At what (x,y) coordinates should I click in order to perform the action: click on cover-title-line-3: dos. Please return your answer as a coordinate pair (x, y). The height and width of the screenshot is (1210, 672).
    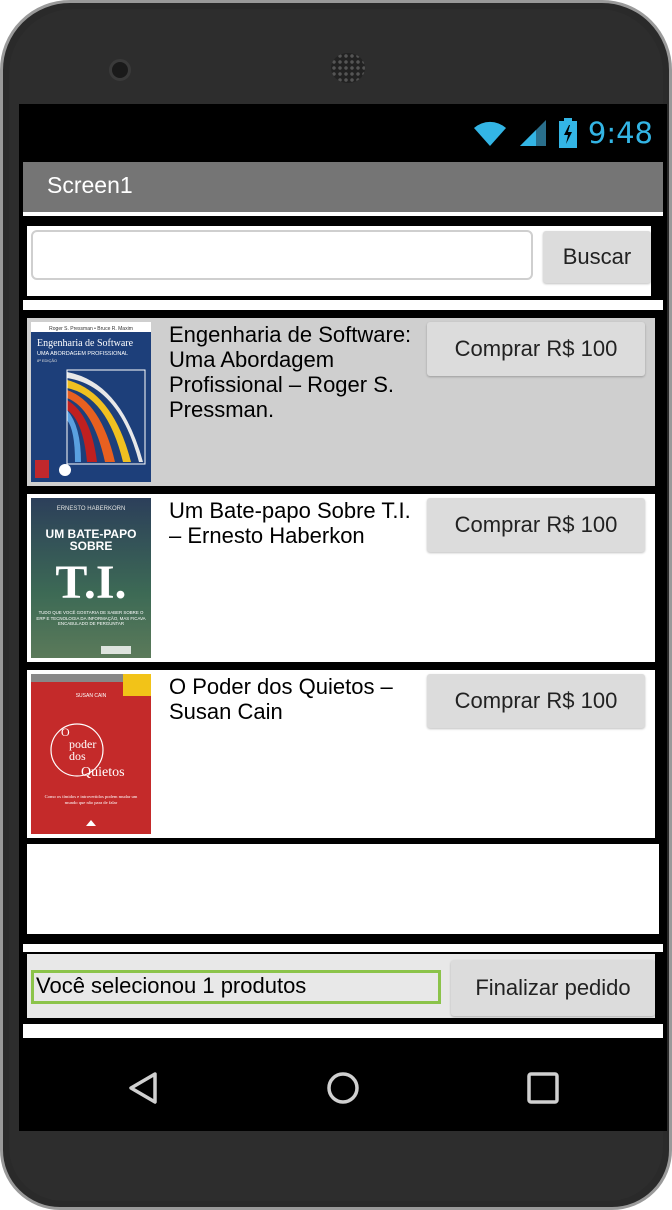
    Looking at the image, I should click on (77, 756).